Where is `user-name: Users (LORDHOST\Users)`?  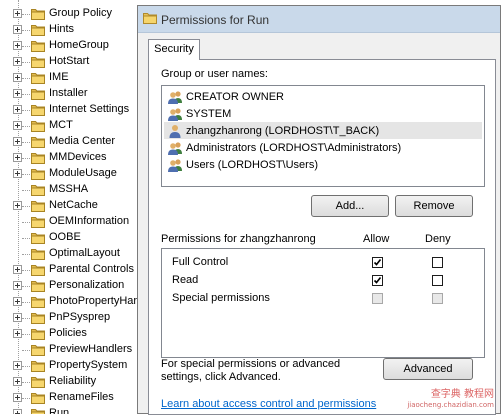
user-name: Users (LORDHOST\Users) is located at coordinates (252, 164).